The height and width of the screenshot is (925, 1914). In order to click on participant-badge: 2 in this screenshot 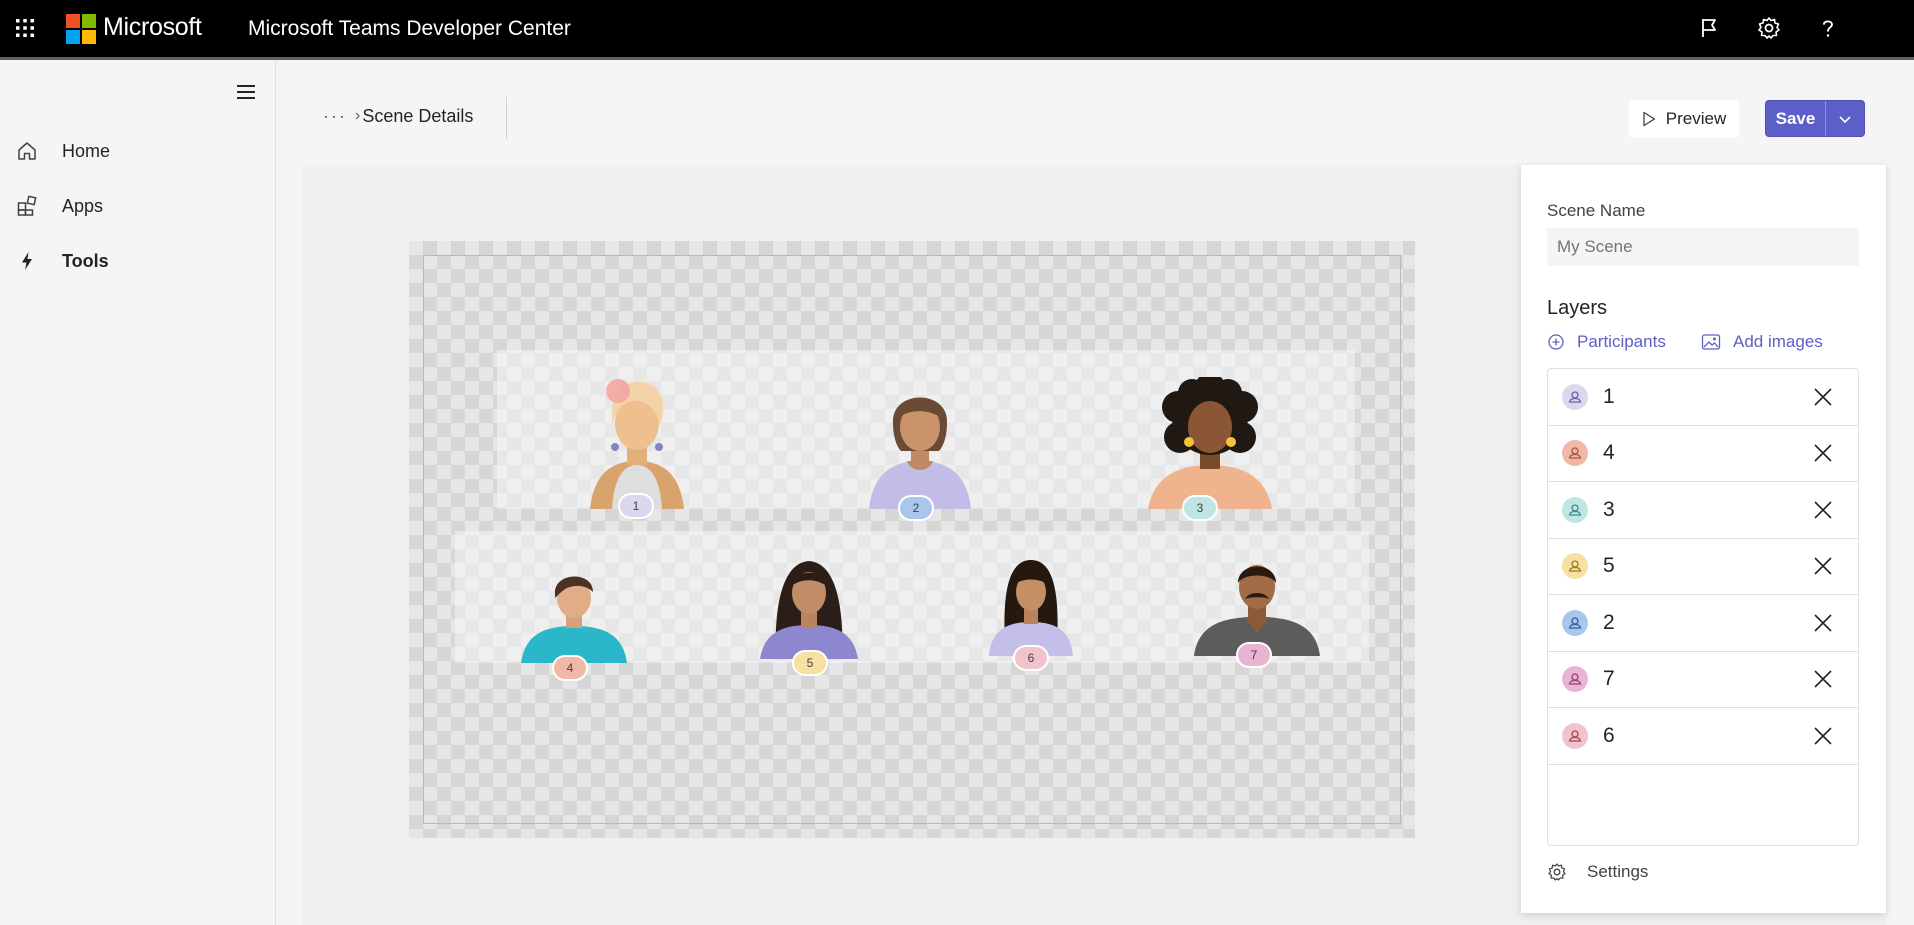, I will do `click(916, 508)`.